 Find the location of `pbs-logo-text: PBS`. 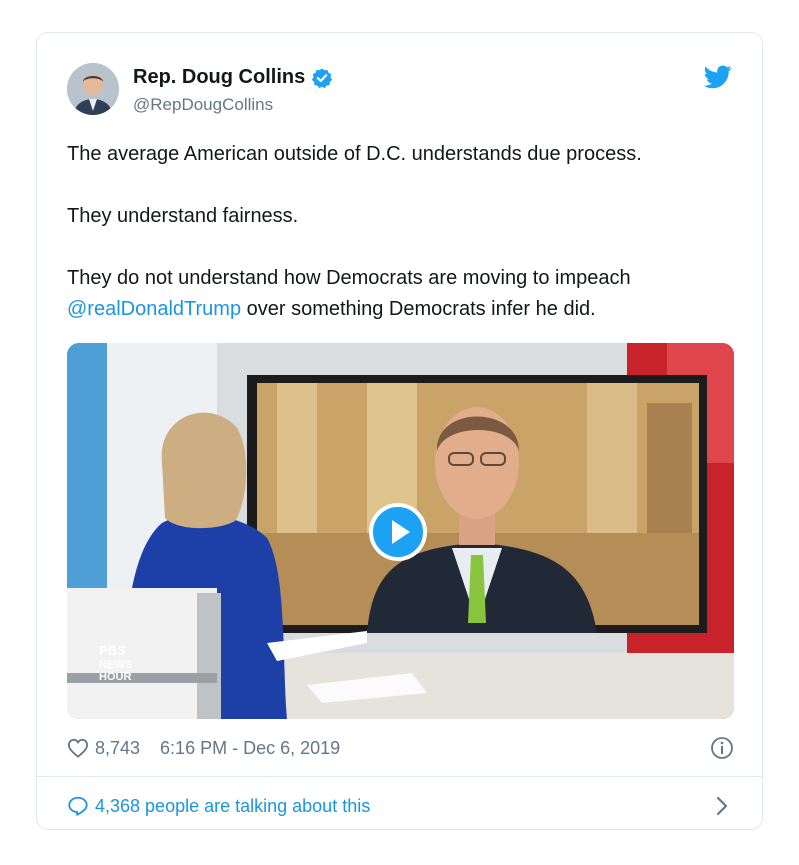

pbs-logo-text: PBS is located at coordinates (112, 650).